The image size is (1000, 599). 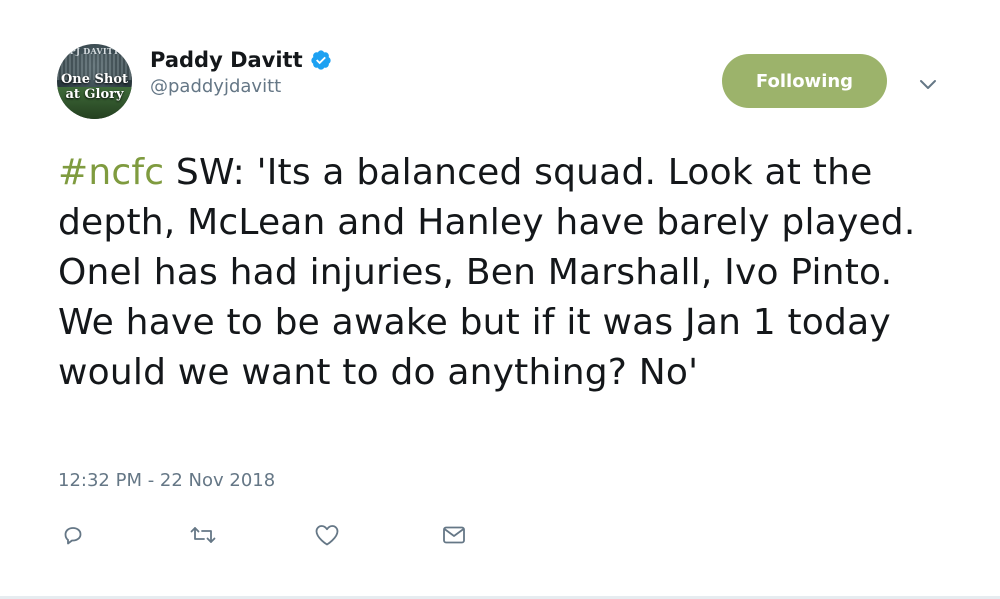 What do you see at coordinates (804, 81) in the screenshot?
I see `following-button: Following` at bounding box center [804, 81].